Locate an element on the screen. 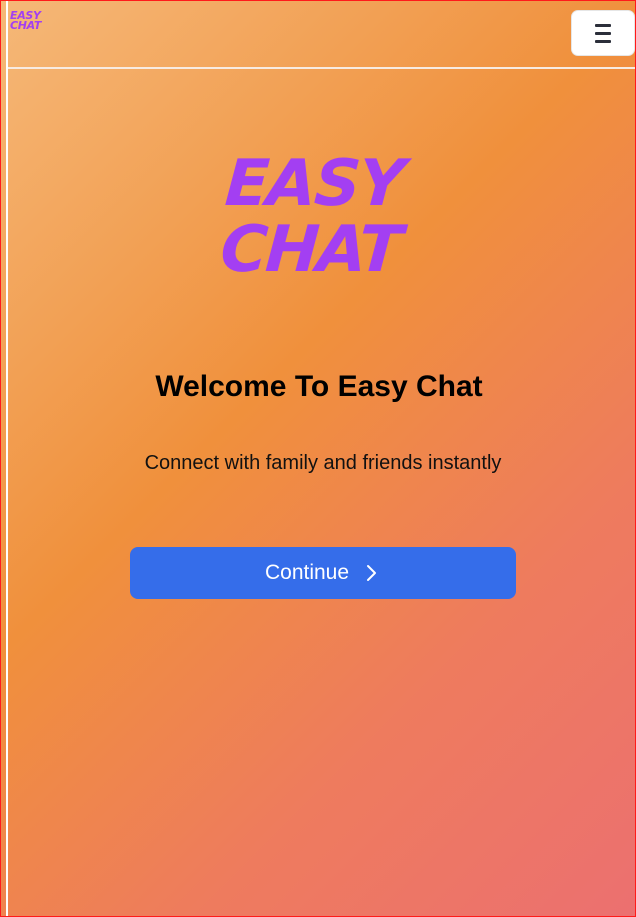 This screenshot has width=636, height=917. hero-logo-line2: CHAT is located at coordinates (310, 250).